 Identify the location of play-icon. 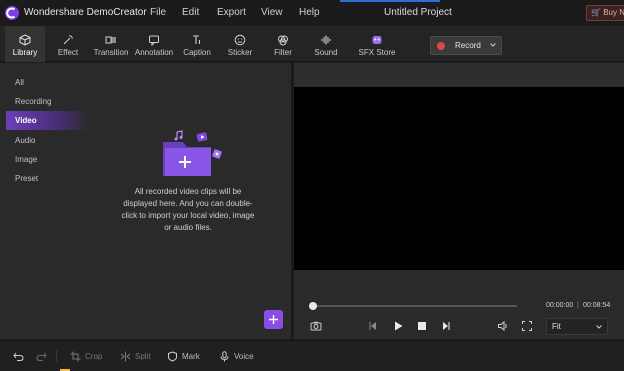
(398, 326).